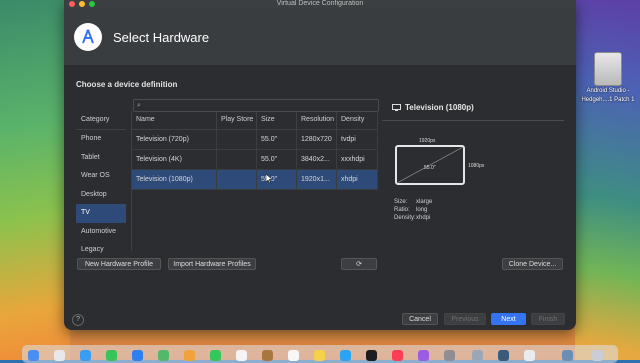  What do you see at coordinates (345, 355) in the screenshot?
I see `freeform-icon` at bounding box center [345, 355].